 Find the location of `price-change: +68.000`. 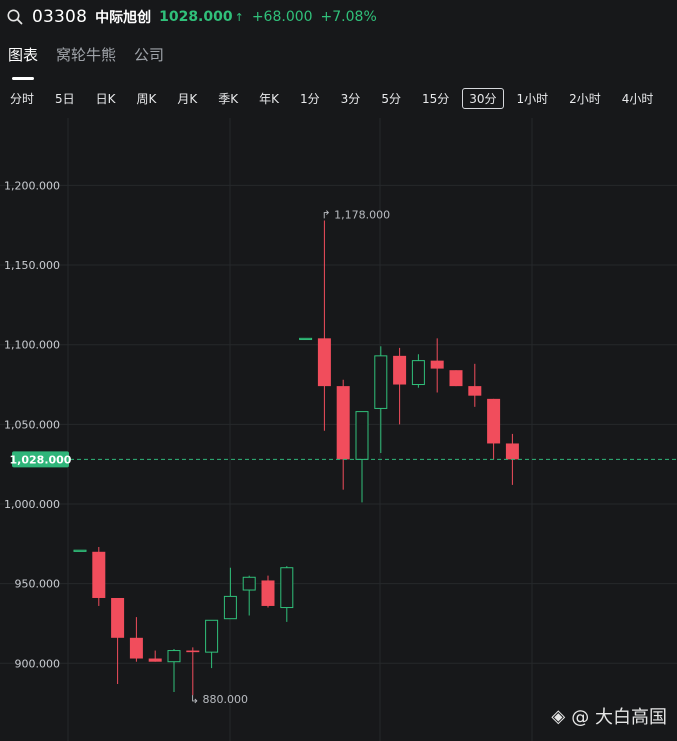

price-change: +68.000 is located at coordinates (282, 17).